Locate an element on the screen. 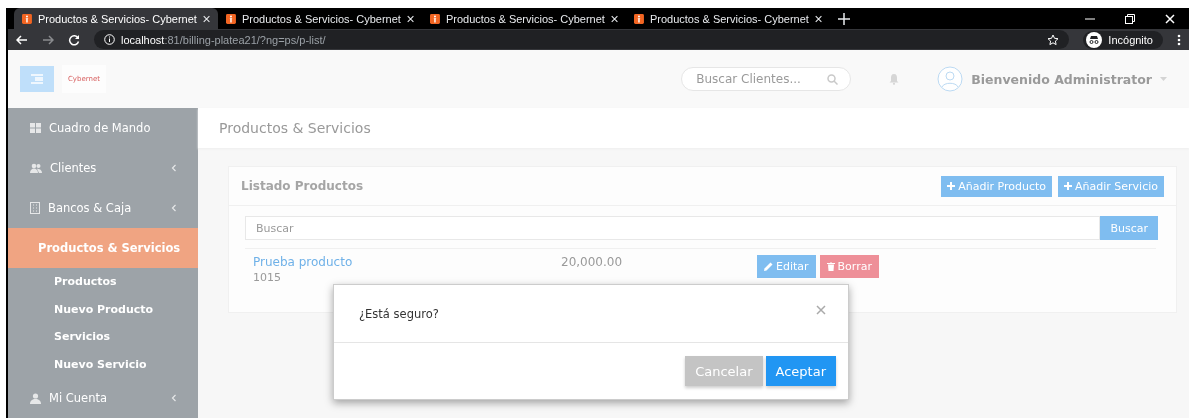 Image resolution: width=1189 pixels, height=418 pixels. product-code: 1015 is located at coordinates (267, 277).